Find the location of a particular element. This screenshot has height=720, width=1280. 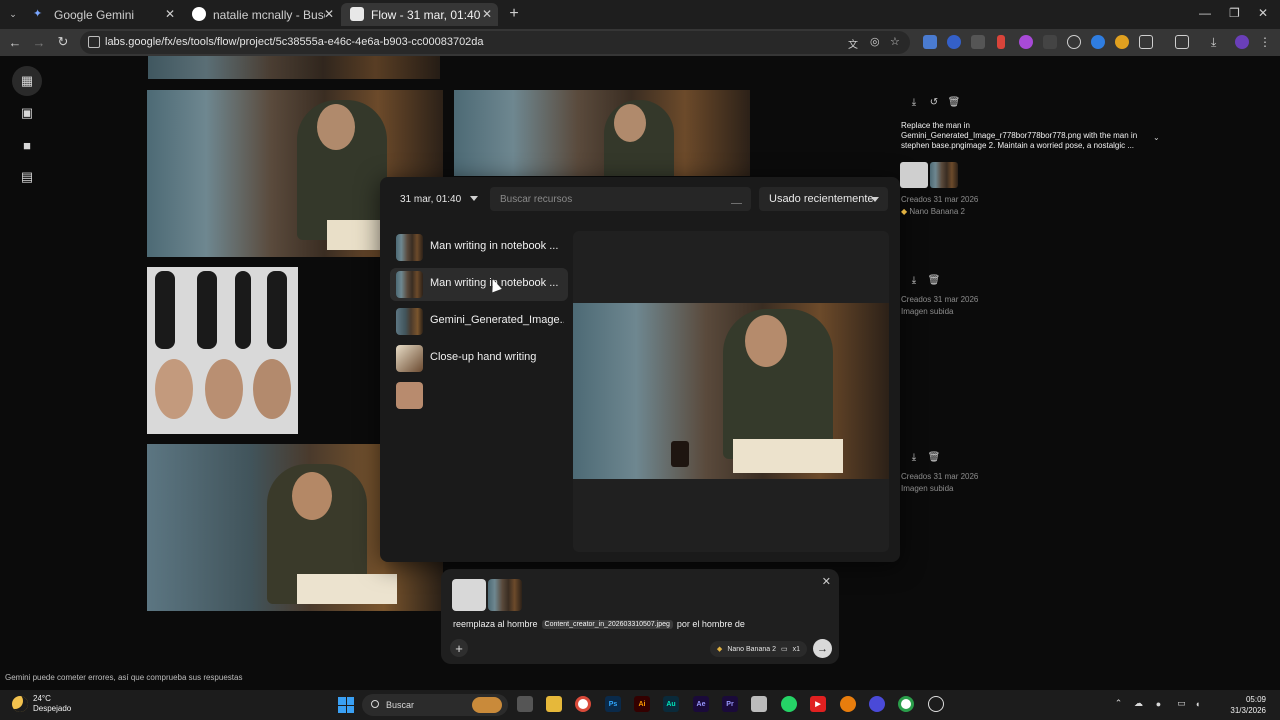

start-button is located at coordinates (346, 705).